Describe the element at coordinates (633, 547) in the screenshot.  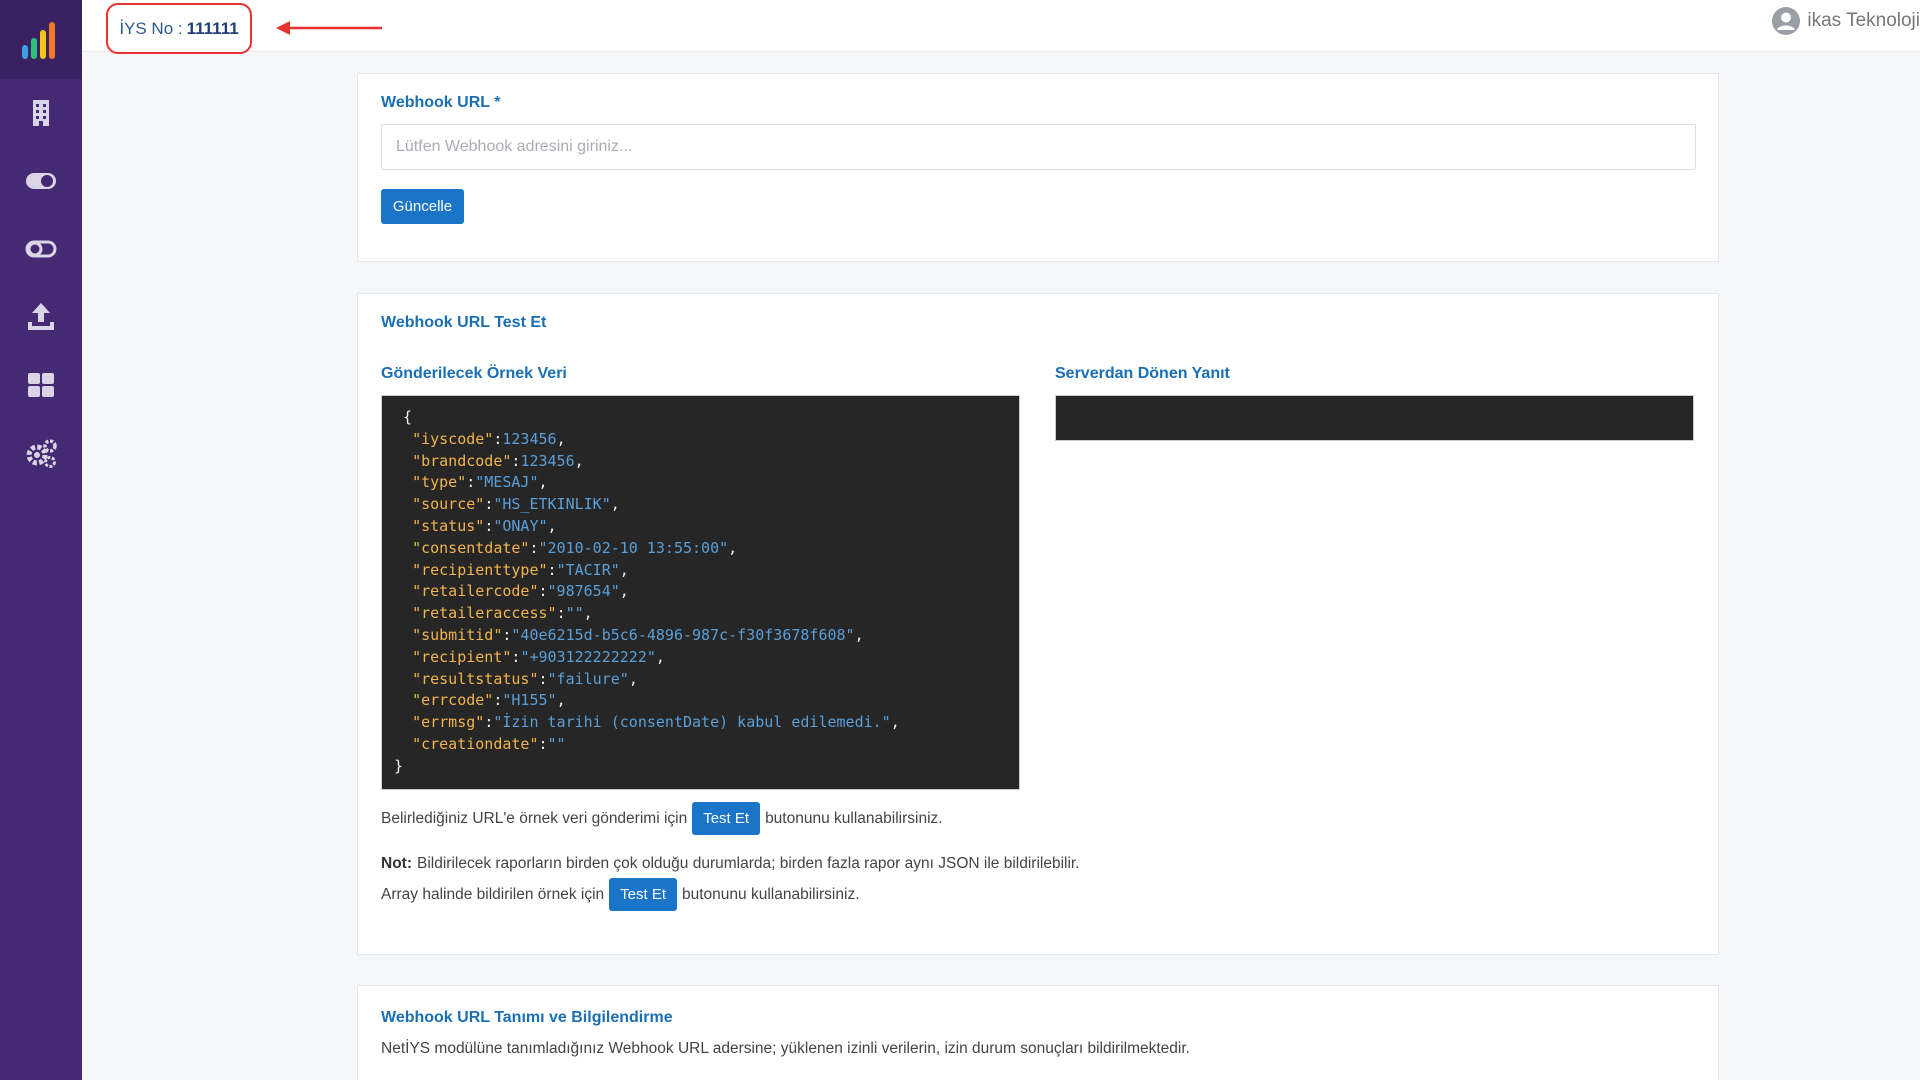
I see `json-value: "2010-02-10 13:55:00"` at that location.